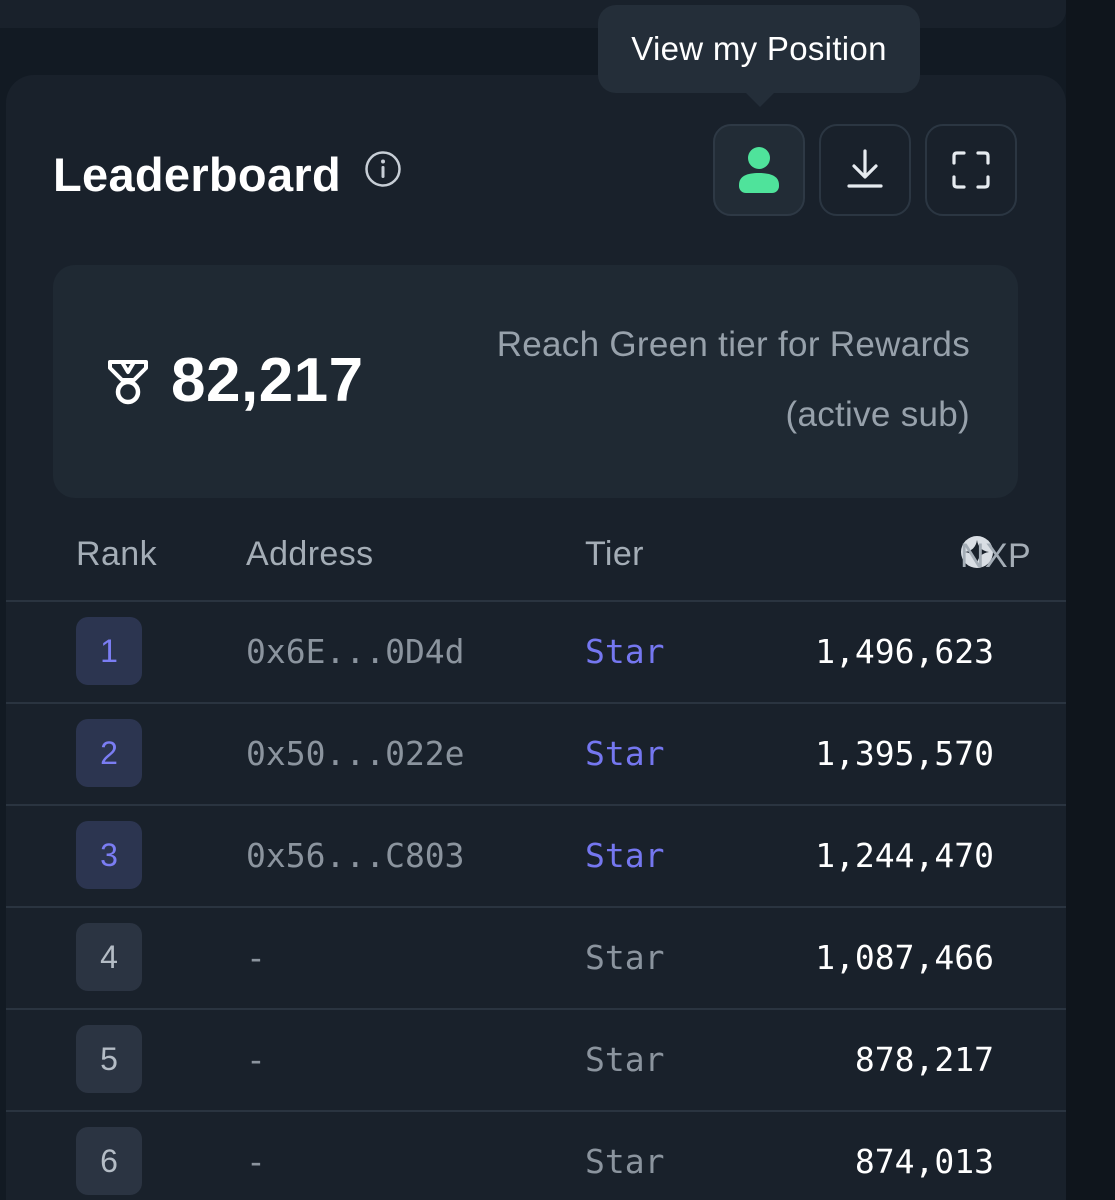 The image size is (1115, 1200). I want to click on medal-icon, so click(128, 382).